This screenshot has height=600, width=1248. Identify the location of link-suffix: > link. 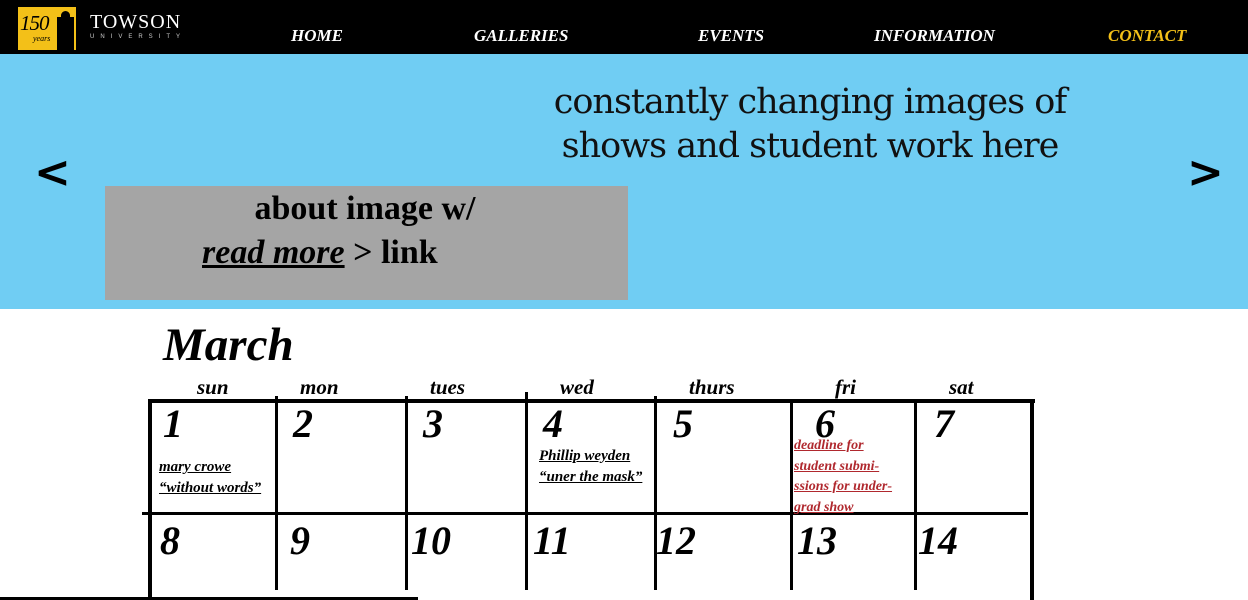
(391, 252).